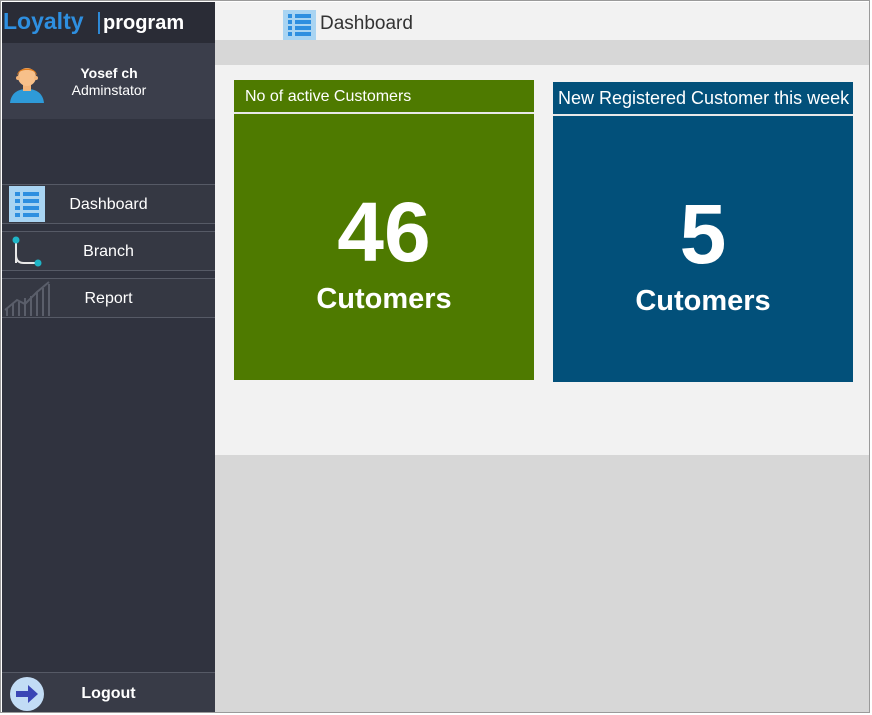 This screenshot has height=715, width=872. Describe the element at coordinates (43, 21) in the screenshot. I see `brand-name-primary: Loyalty` at that location.